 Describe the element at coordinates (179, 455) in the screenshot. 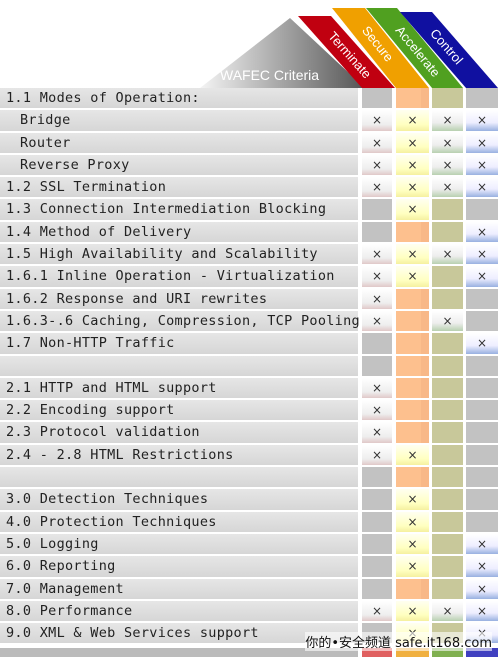

I see `criteria-label: 2.4 - 2.8 HTML Restrictions` at that location.